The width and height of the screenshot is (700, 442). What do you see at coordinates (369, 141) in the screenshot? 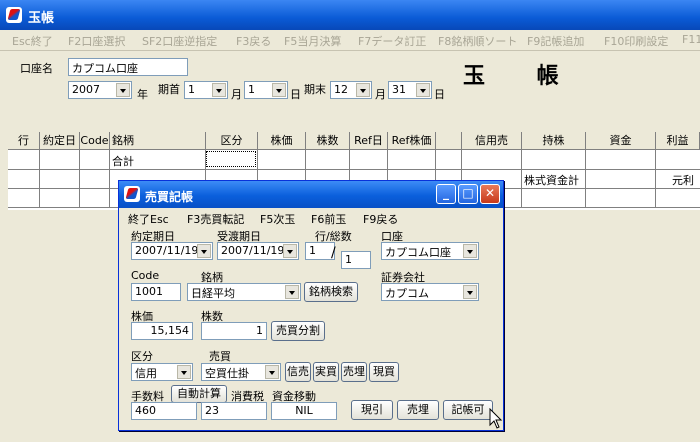
I see `col-header-ref-date: Ref日` at bounding box center [369, 141].